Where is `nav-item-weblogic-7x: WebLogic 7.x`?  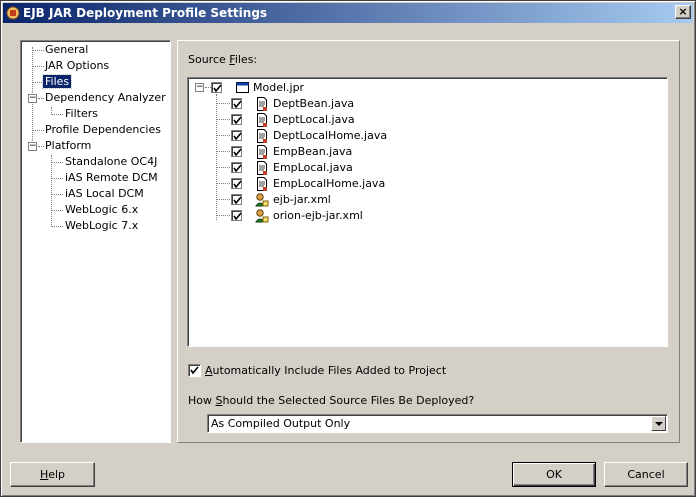
nav-item-weblogic-7x: WebLogic 7.x is located at coordinates (101, 226).